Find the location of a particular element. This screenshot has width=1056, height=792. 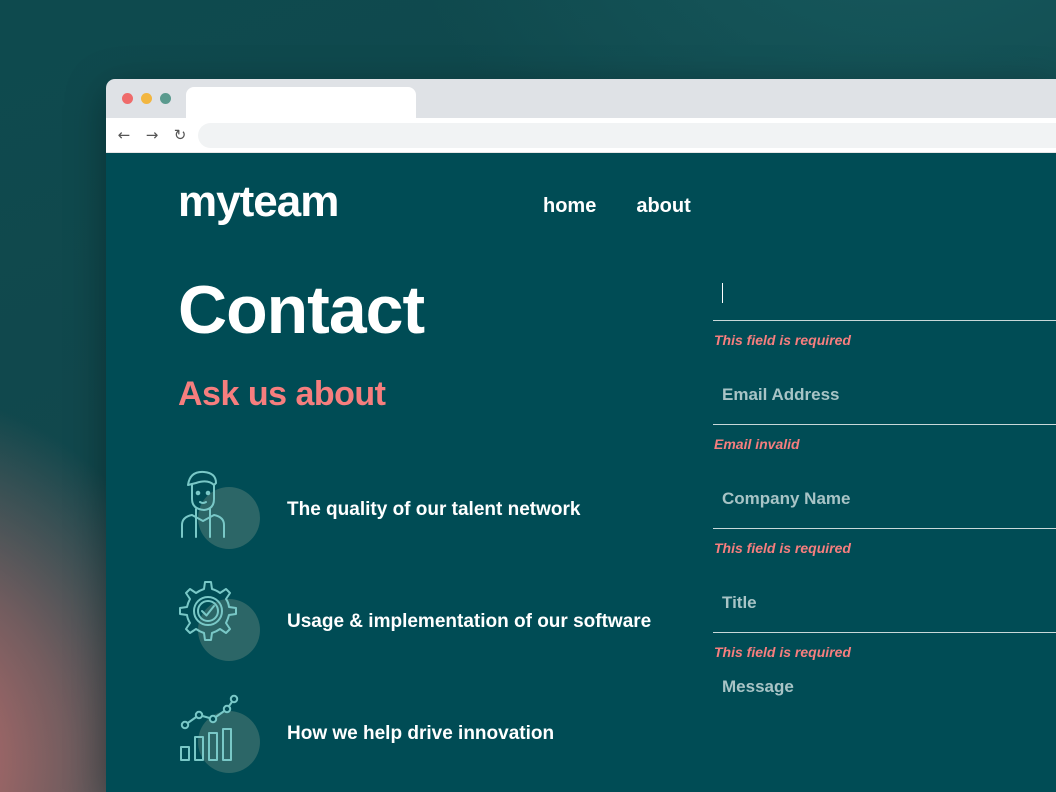

name-field is located at coordinates (884, 291).